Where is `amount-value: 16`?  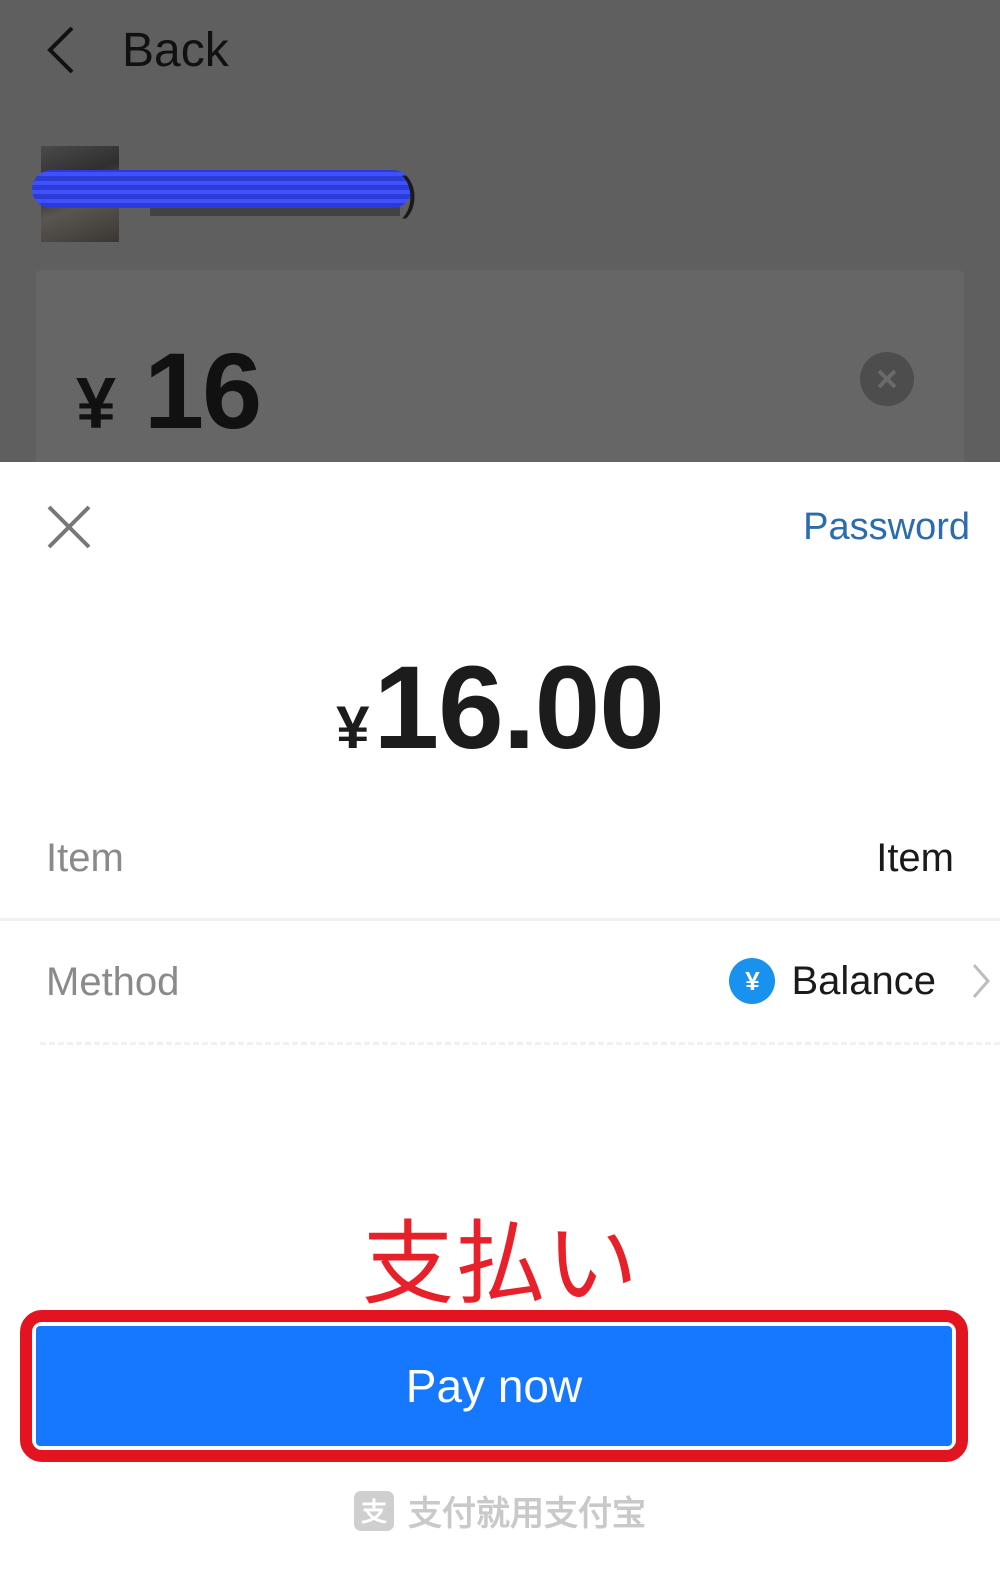
amount-value: 16 is located at coordinates (203, 390).